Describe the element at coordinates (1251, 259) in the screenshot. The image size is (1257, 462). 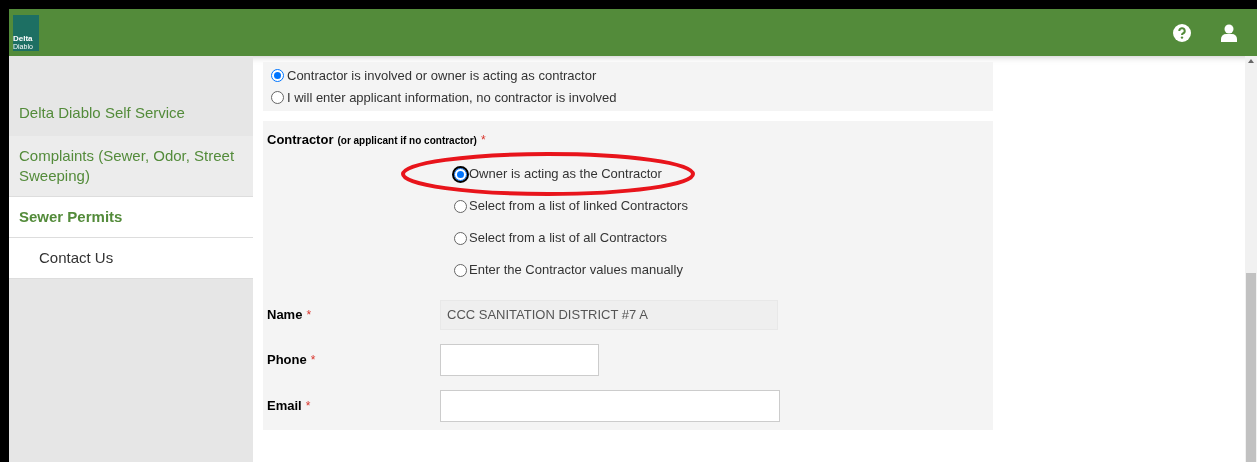
I see `scrollbar` at that location.